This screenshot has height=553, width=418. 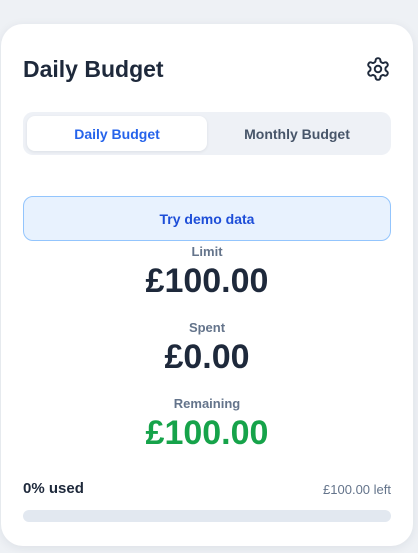 What do you see at coordinates (207, 218) in the screenshot?
I see `try-demo-data-button: Try demo data` at bounding box center [207, 218].